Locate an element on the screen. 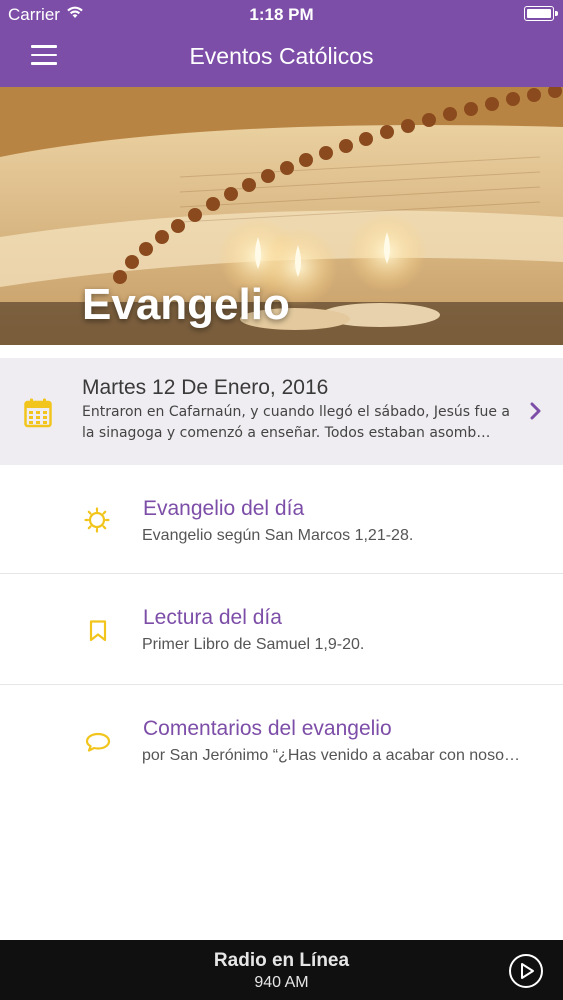  top-bar: Carrier 1:18 PM Eventos Católicos is located at coordinates (281, 43).